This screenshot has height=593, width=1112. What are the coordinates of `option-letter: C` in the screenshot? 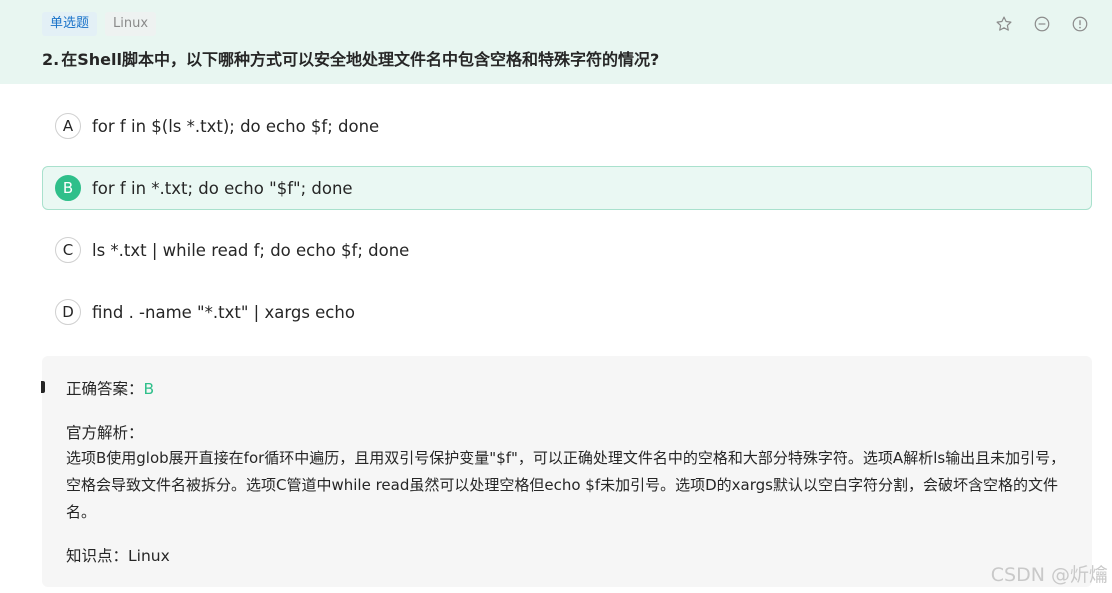 It's located at (68, 250).